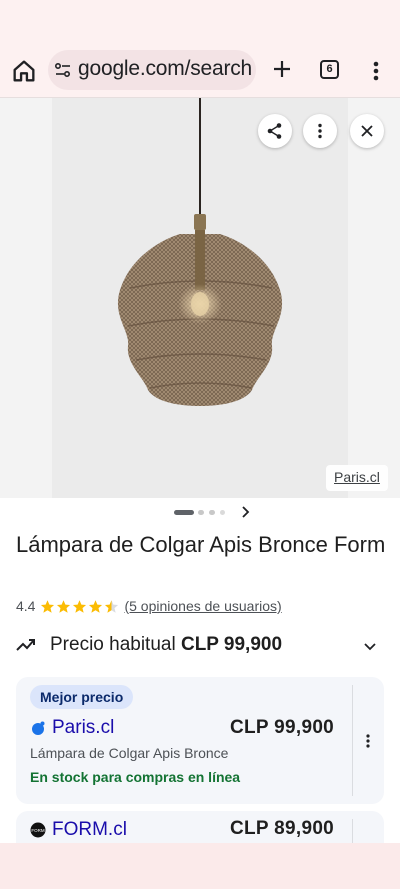 The image size is (400, 889). What do you see at coordinates (63, 70) in the screenshot?
I see `tune-icon` at bounding box center [63, 70].